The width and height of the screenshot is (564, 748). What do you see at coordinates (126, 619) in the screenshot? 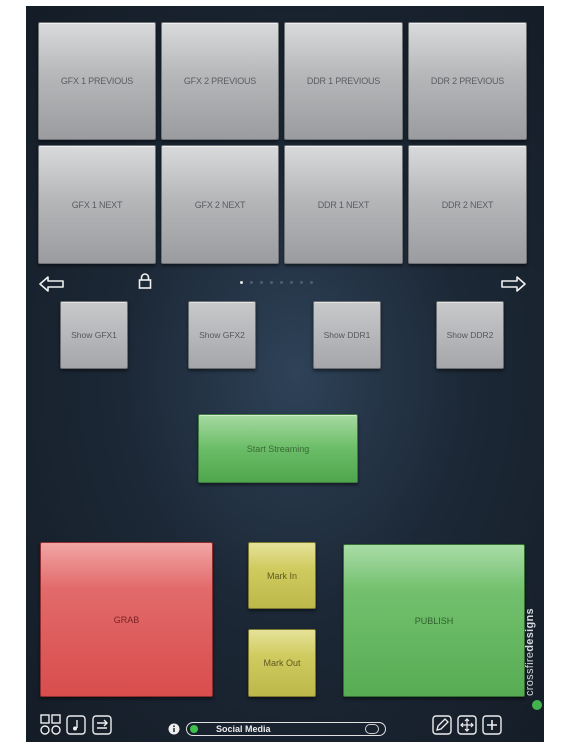
I see `grab-button: GRAB` at bounding box center [126, 619].